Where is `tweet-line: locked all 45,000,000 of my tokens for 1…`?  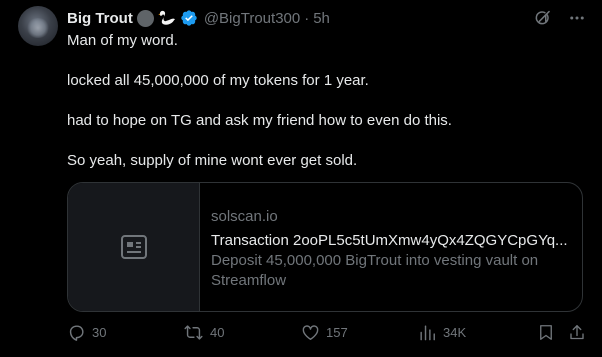
tweet-line: locked all 45,000,000 of my tokens for 1… is located at coordinates (218, 80).